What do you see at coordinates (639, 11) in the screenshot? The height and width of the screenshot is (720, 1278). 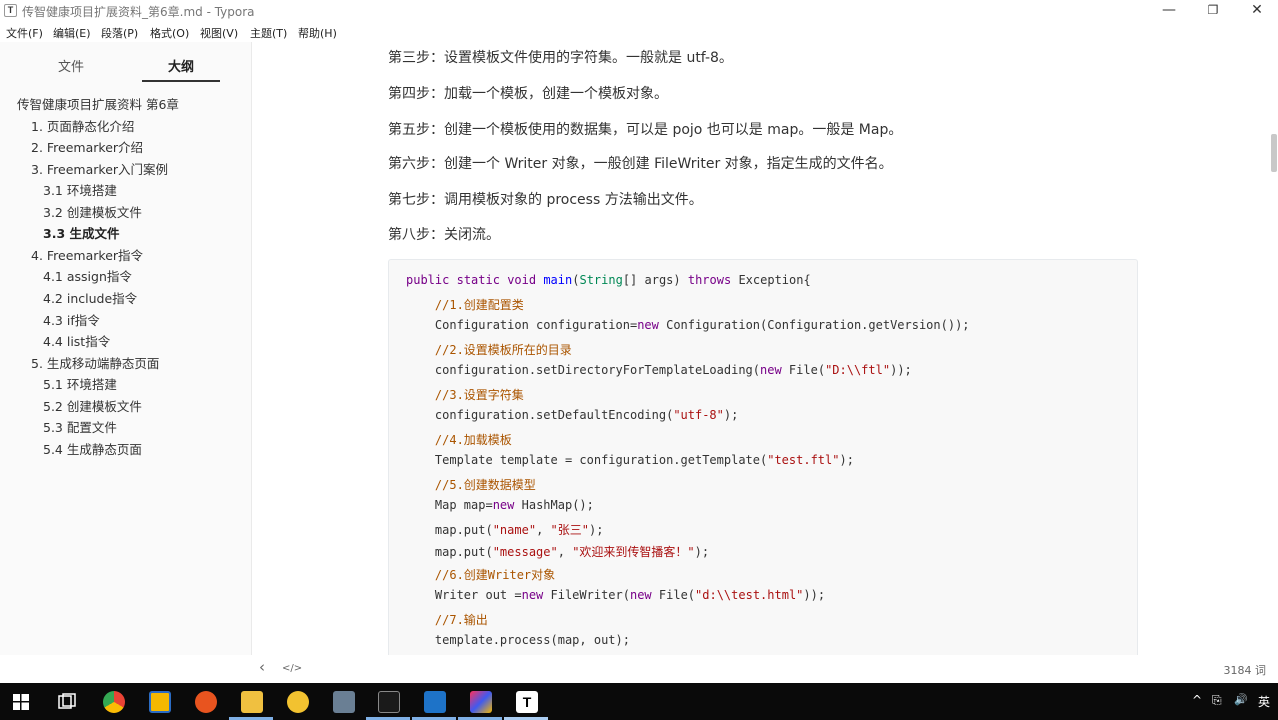 I see `title-bar: T 传智健康项目扩展资料_第6章.md - Typora — ❐ ✕` at bounding box center [639, 11].